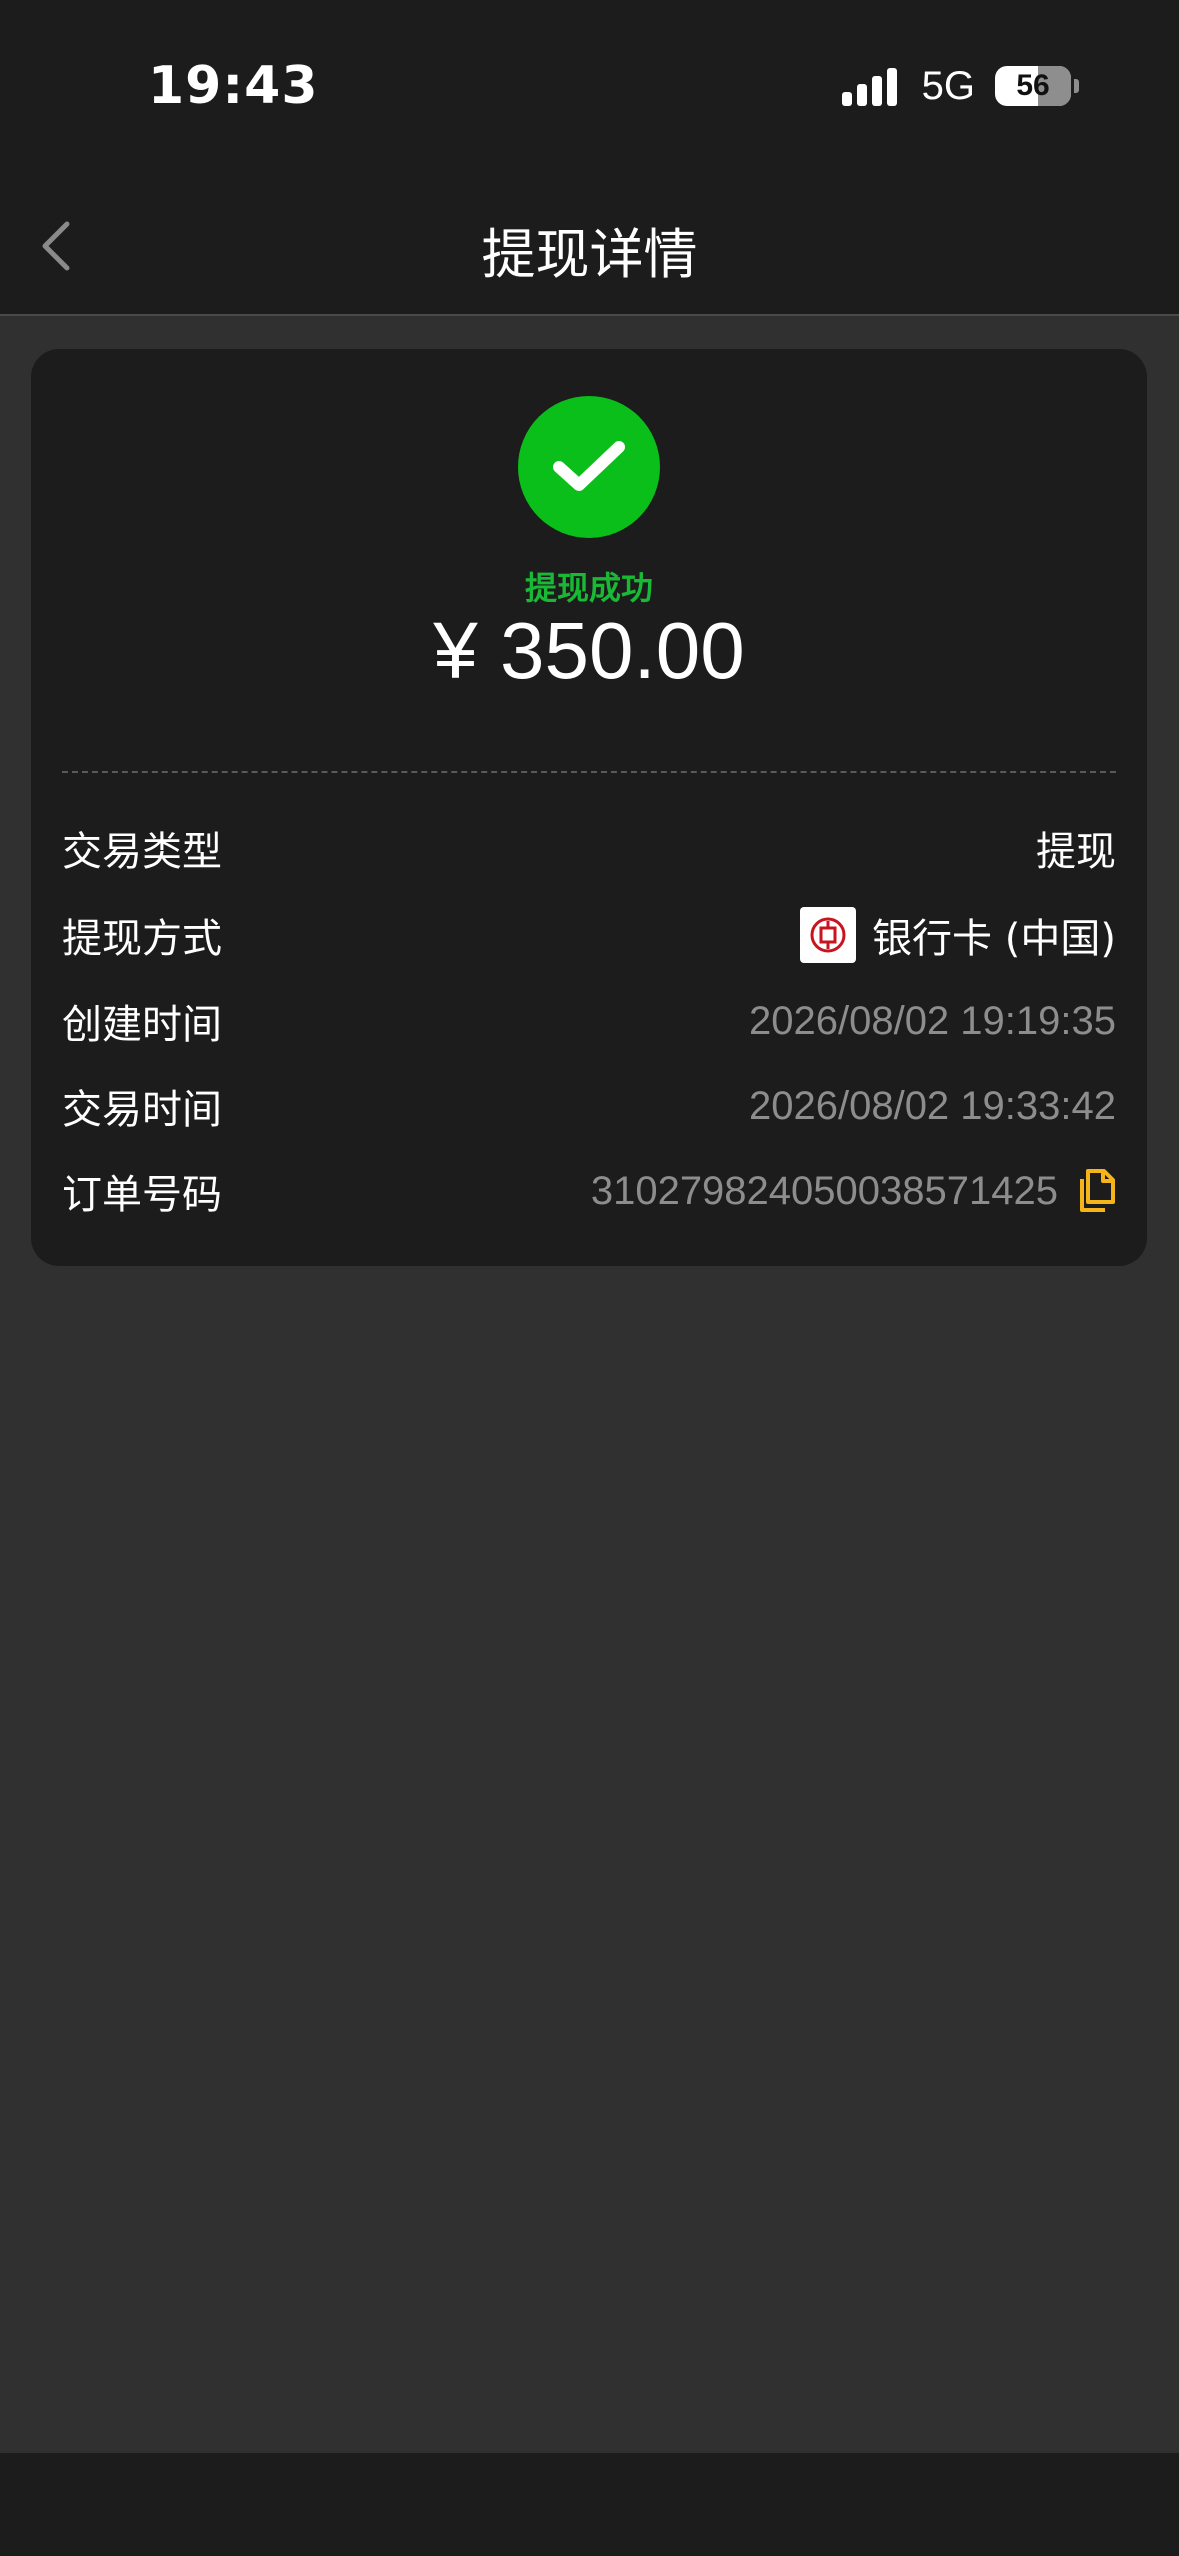 The height and width of the screenshot is (2556, 1179). I want to click on check-circle-icon, so click(589, 467).